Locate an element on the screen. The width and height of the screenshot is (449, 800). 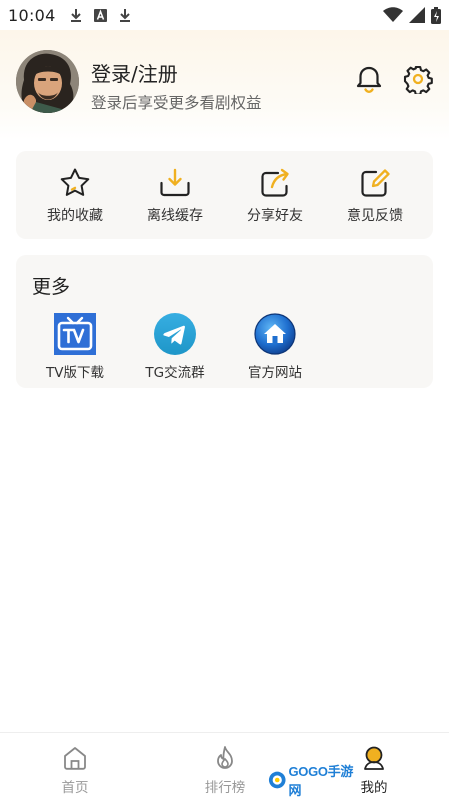
battery-charging-icon is located at coordinates (436, 15).